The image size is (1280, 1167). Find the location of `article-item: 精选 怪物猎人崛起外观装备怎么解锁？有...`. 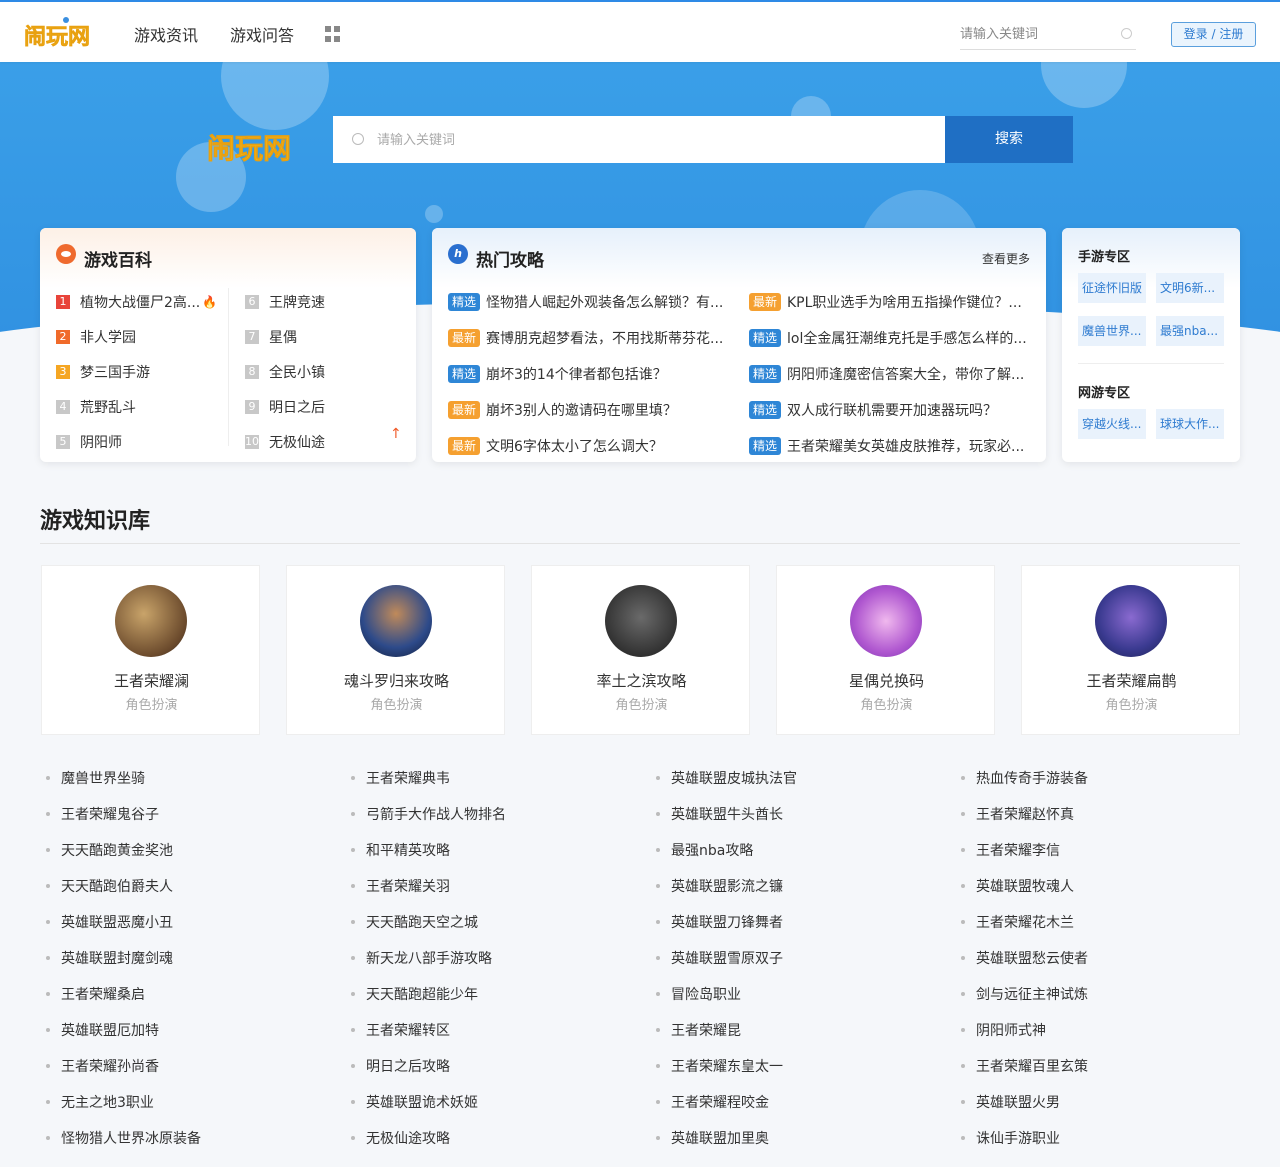

article-item: 精选 怪物猎人崛起外观装备怎么解锁？有... is located at coordinates (588, 302).